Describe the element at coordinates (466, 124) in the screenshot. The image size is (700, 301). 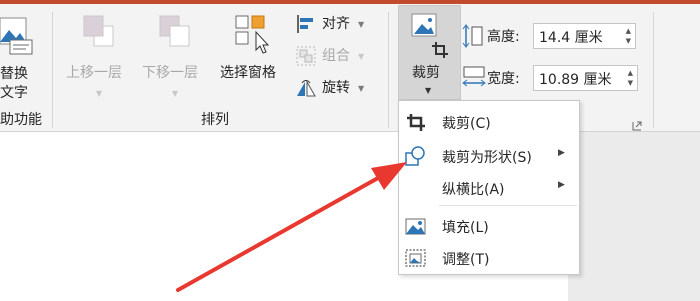
I see `menu-item-label: 裁剪(C)` at that location.